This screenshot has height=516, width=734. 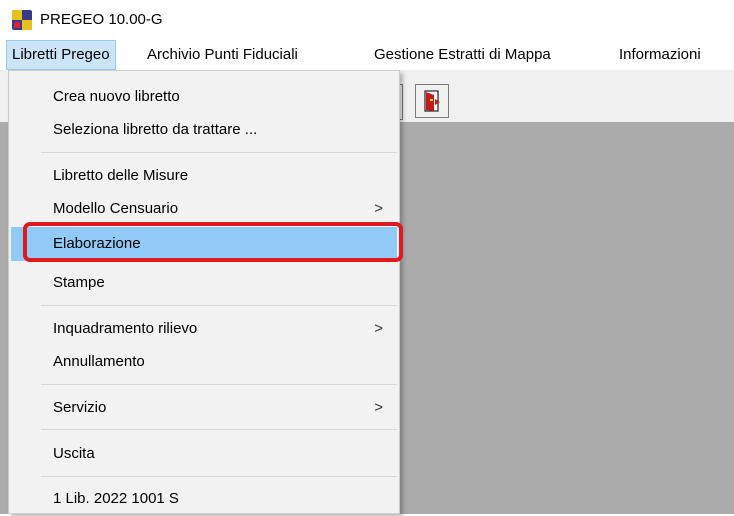 What do you see at coordinates (116, 498) in the screenshot?
I see `menu-item-label: 1 Lib. 2022 1001 S` at bounding box center [116, 498].